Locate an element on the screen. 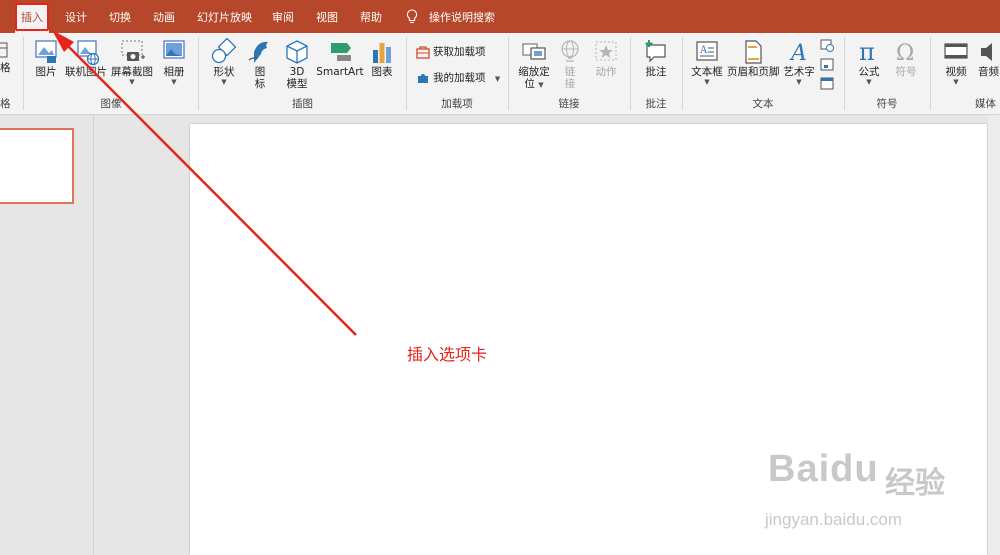  annotation-label: 插入选项卡 is located at coordinates (447, 354).